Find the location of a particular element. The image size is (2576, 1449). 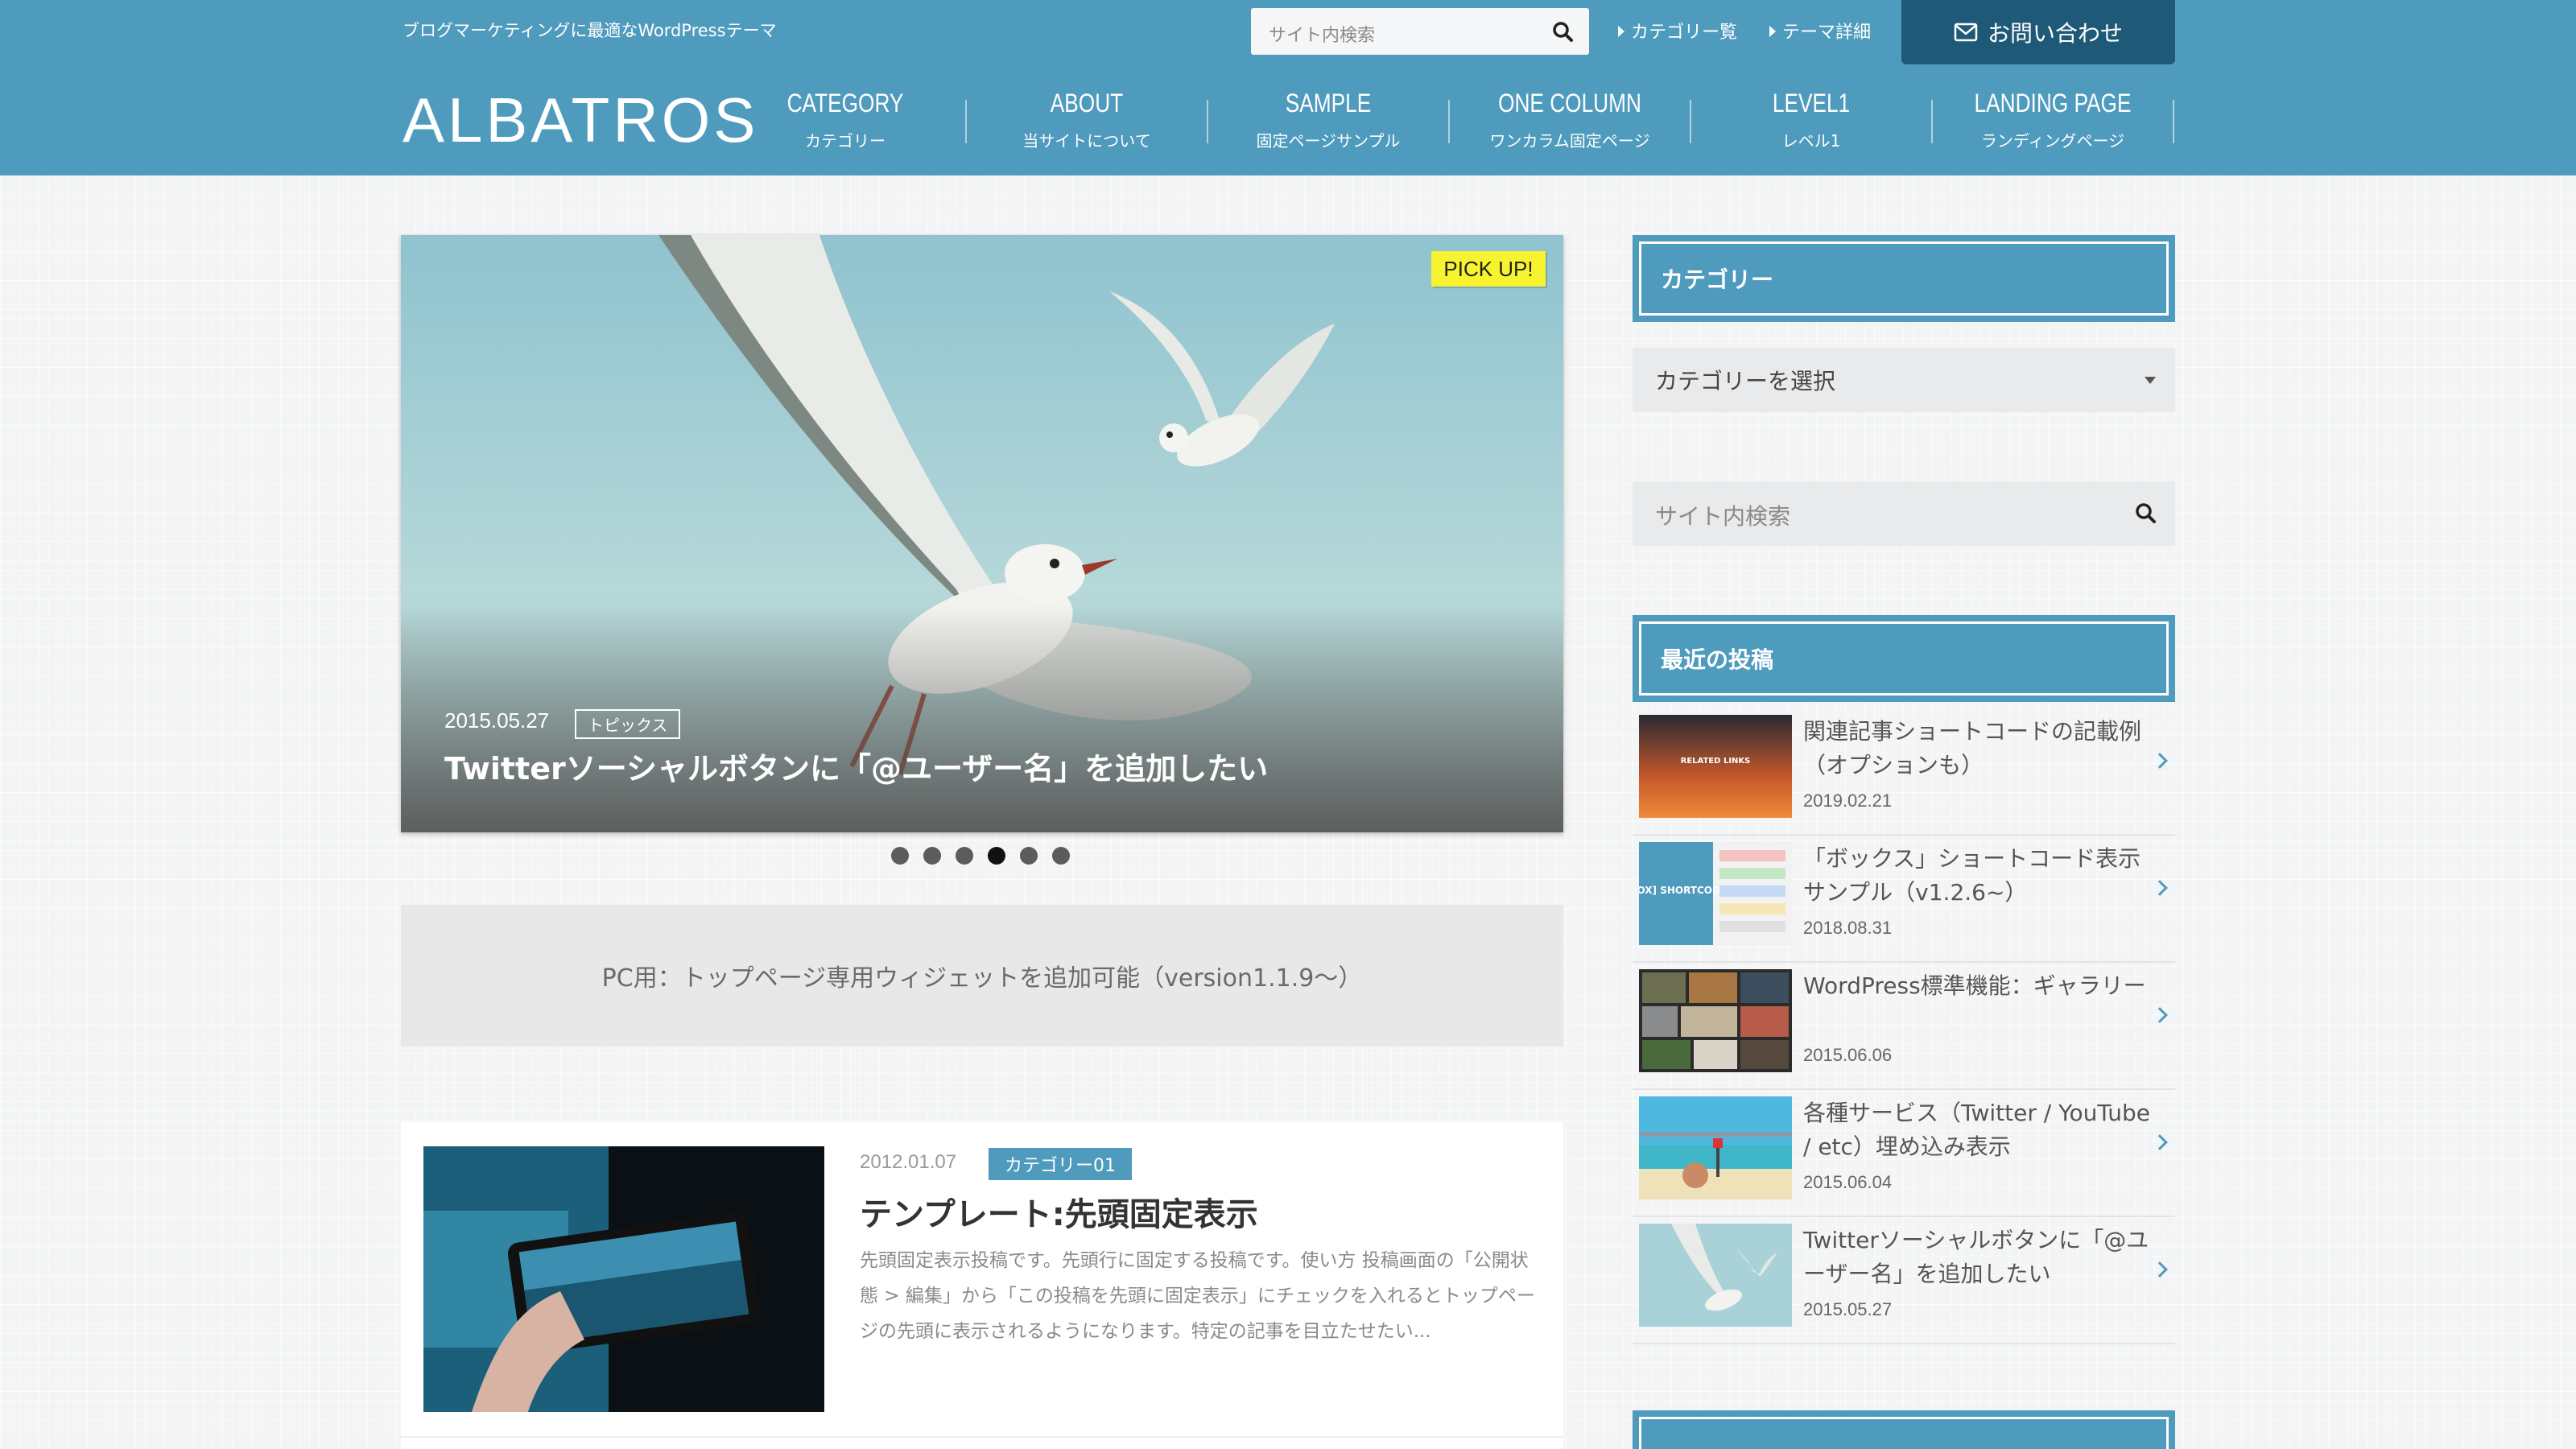

site-logo: ALBATROS is located at coordinates (580, 121).